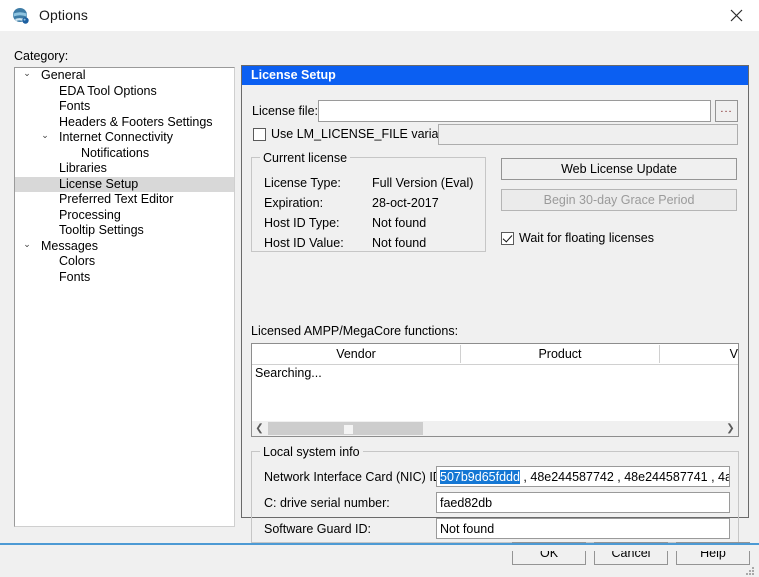 Image resolution: width=759 pixels, height=577 pixels. I want to click on window-title: Options, so click(63, 15).